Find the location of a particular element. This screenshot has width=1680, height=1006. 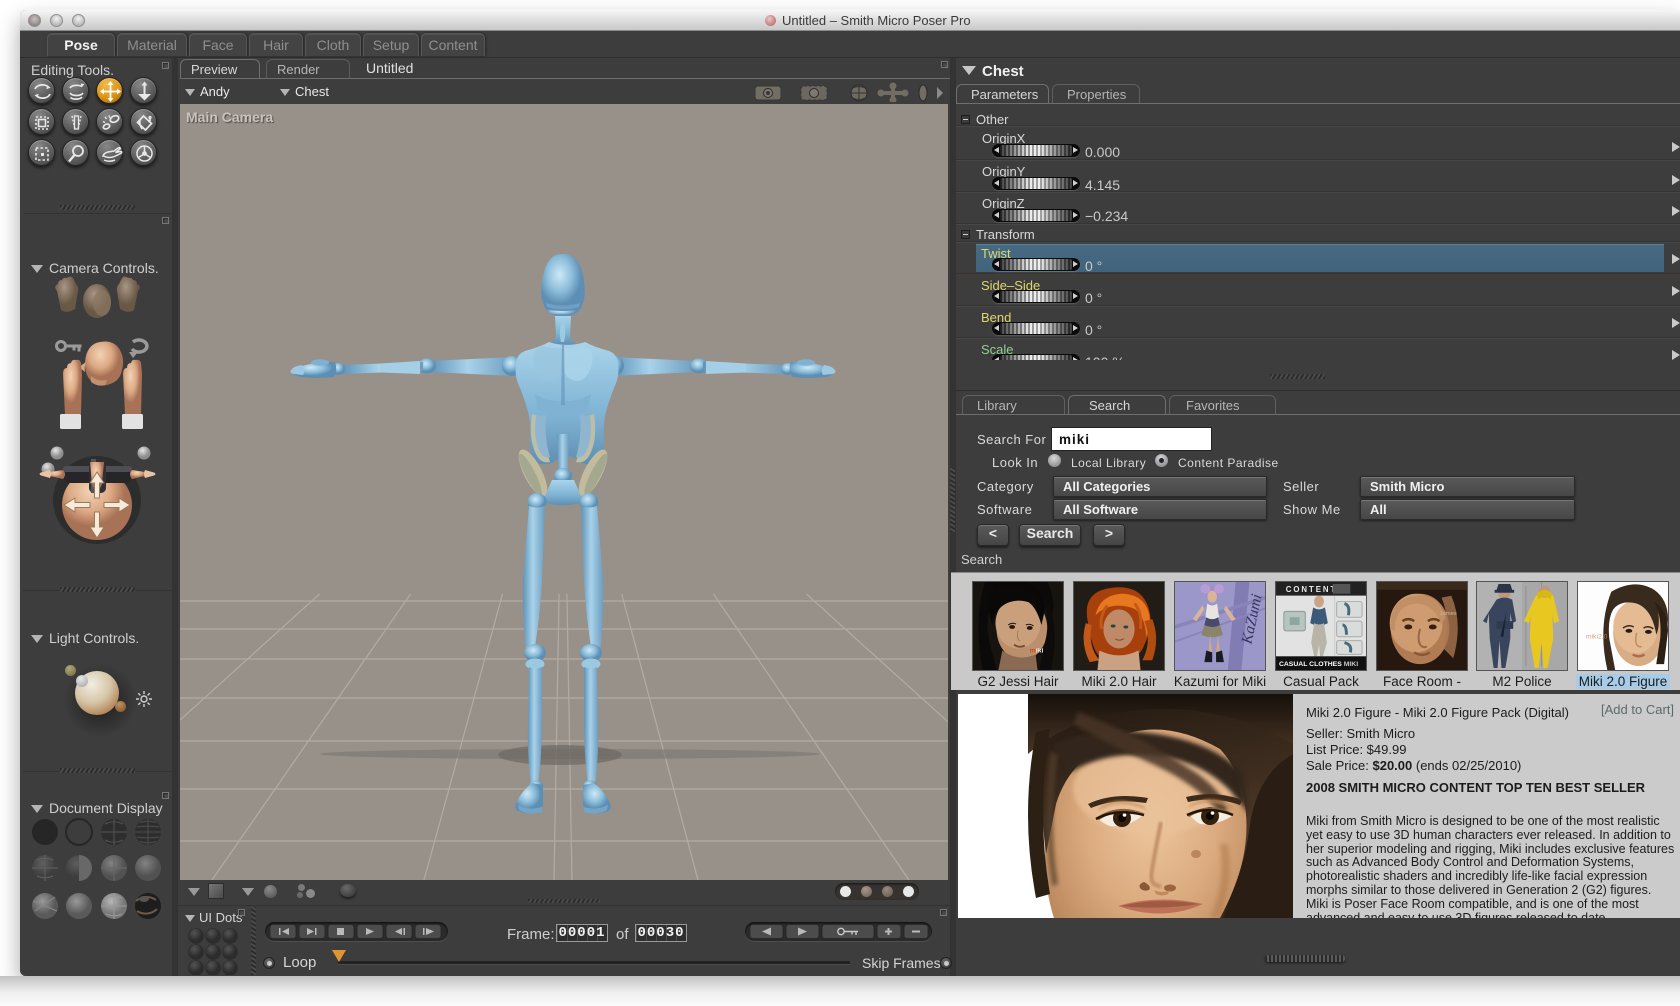

svg-text: CONTENT is located at coordinates (1311, 589).